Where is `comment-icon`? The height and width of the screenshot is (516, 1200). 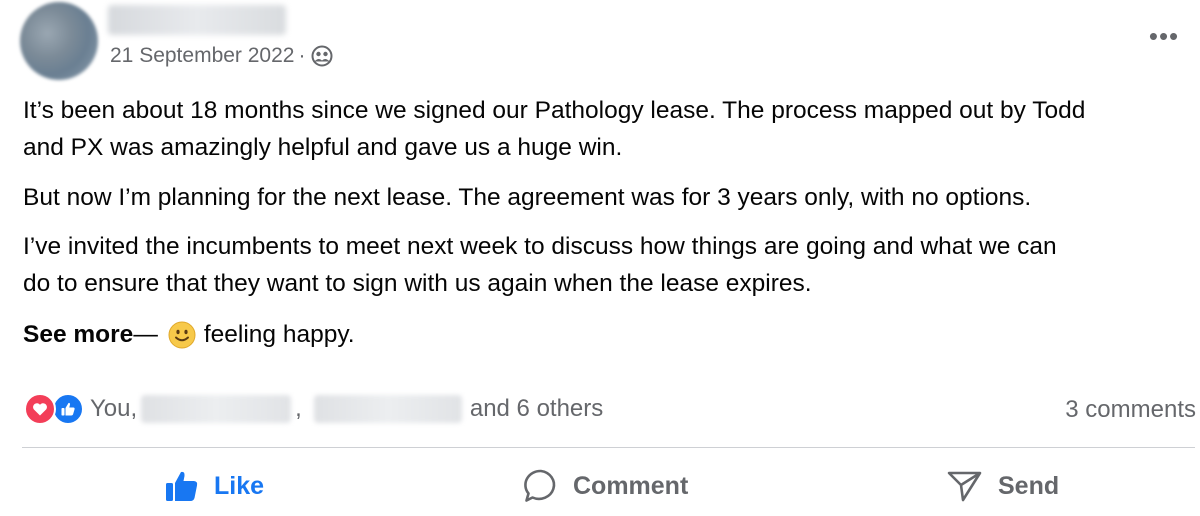
comment-icon is located at coordinates (540, 485).